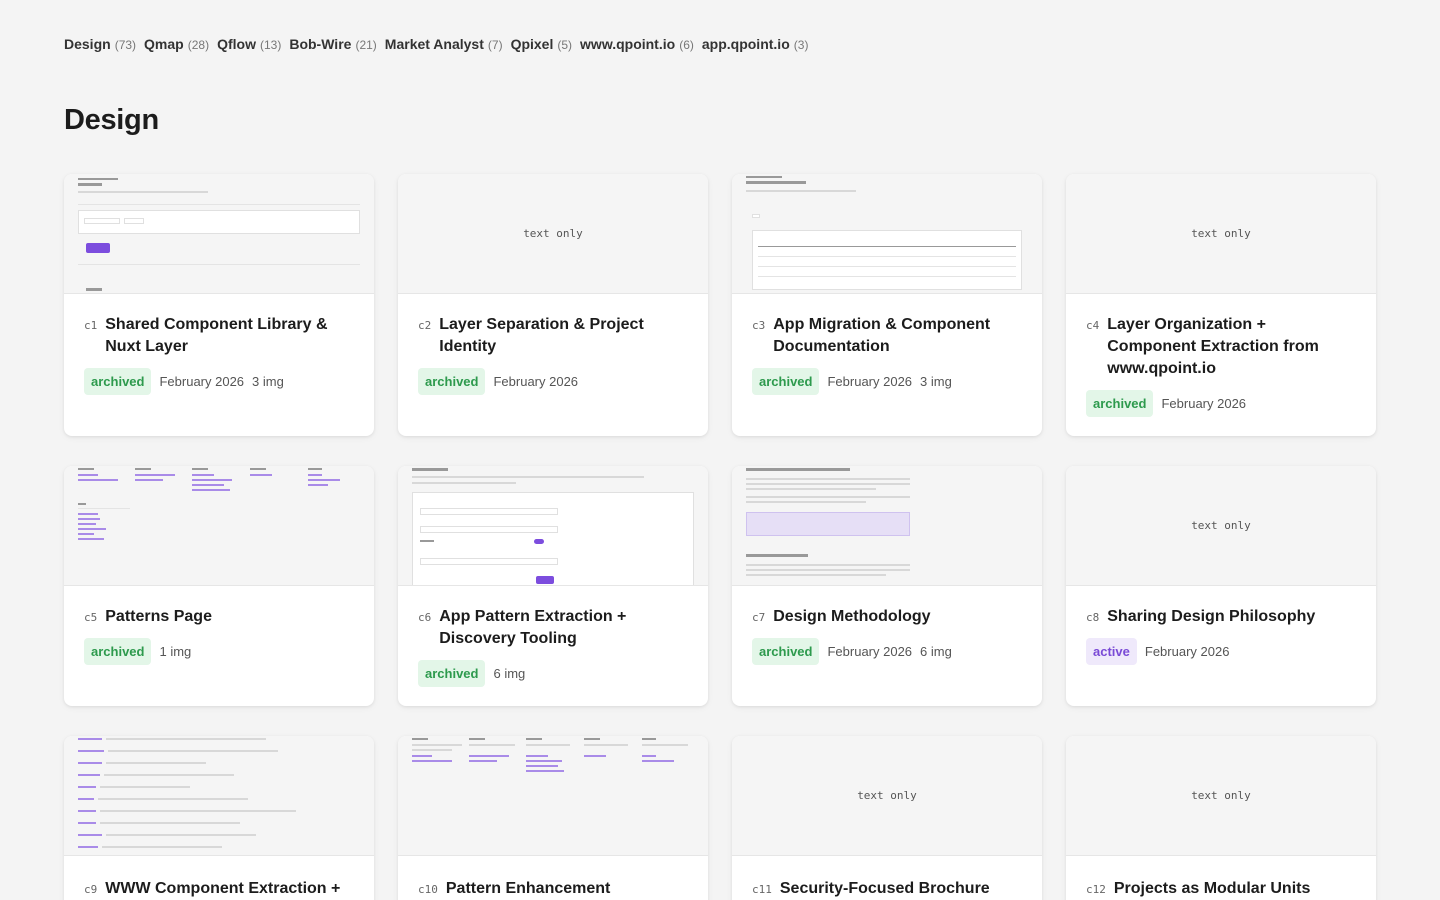  I want to click on card-title: Layer Separation & Project Identity, so click(541, 335).